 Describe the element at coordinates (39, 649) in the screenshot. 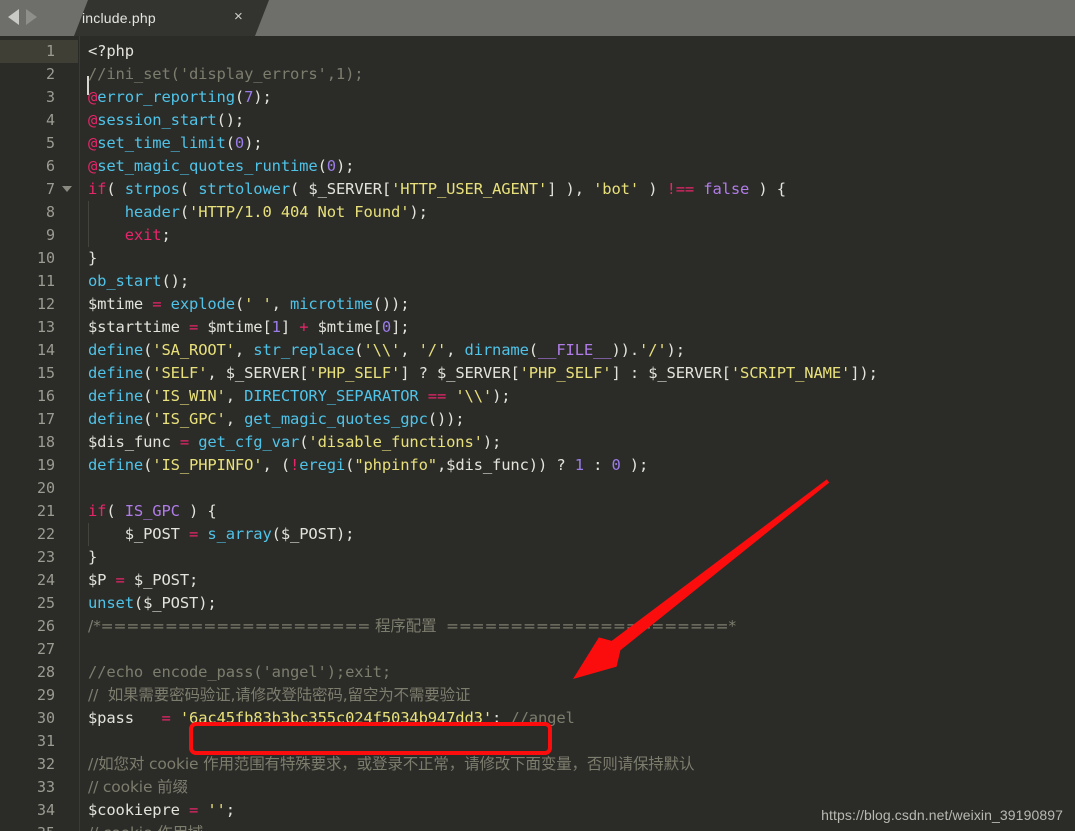

I see `line-number-row: 27` at that location.